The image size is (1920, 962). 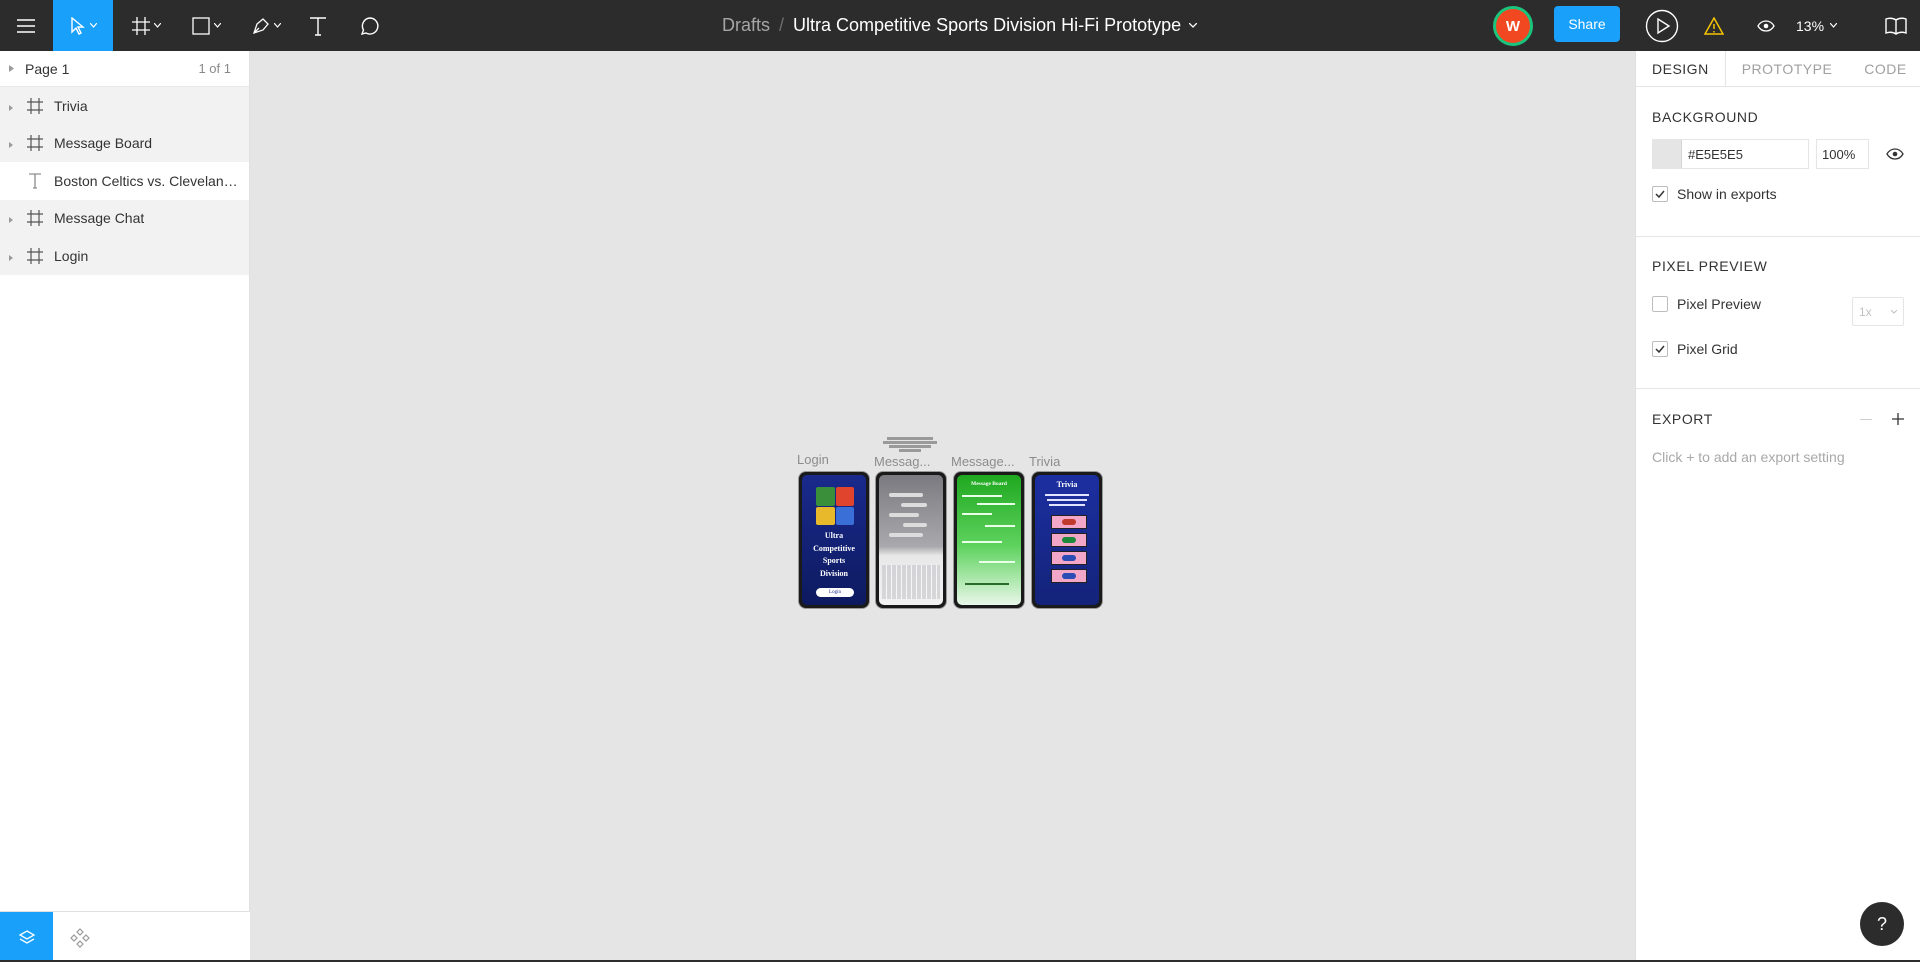 I want to click on layers-tab-button, so click(x=26, y=937).